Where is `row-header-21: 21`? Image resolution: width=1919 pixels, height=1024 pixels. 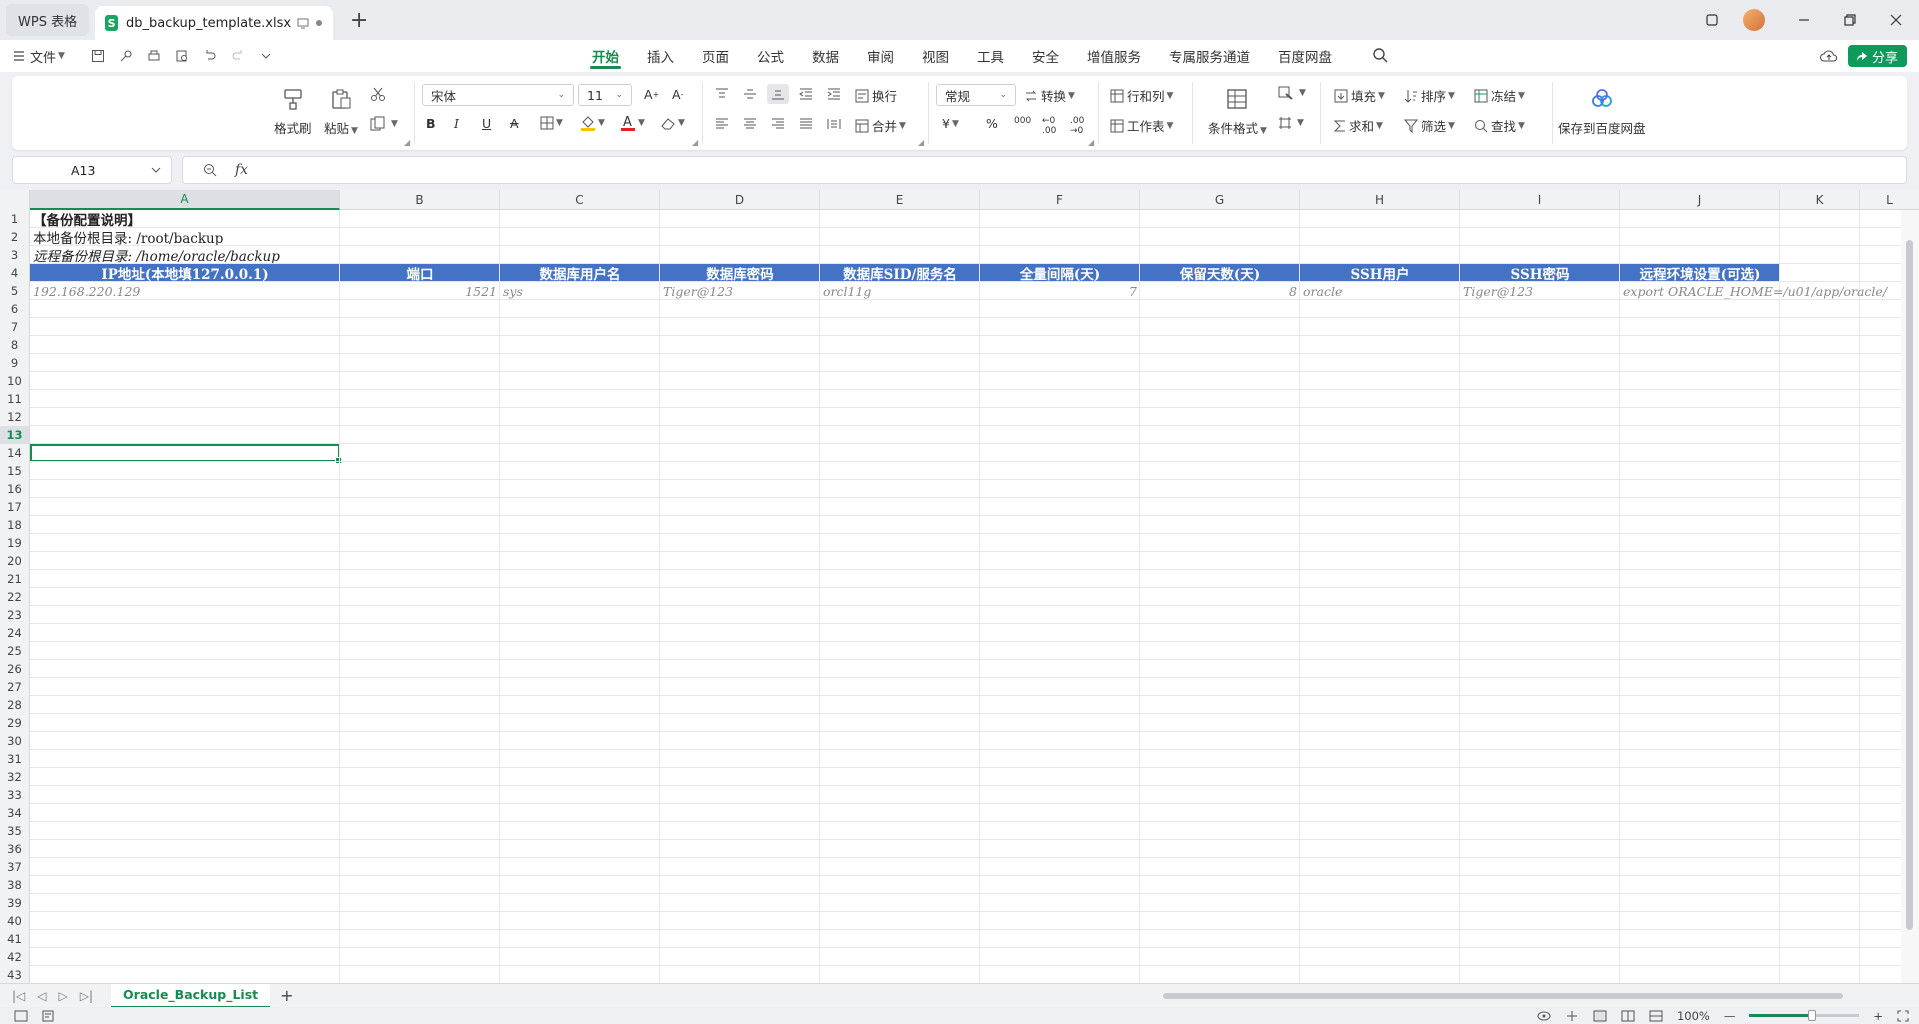
row-header-21: 21 is located at coordinates (14, 579).